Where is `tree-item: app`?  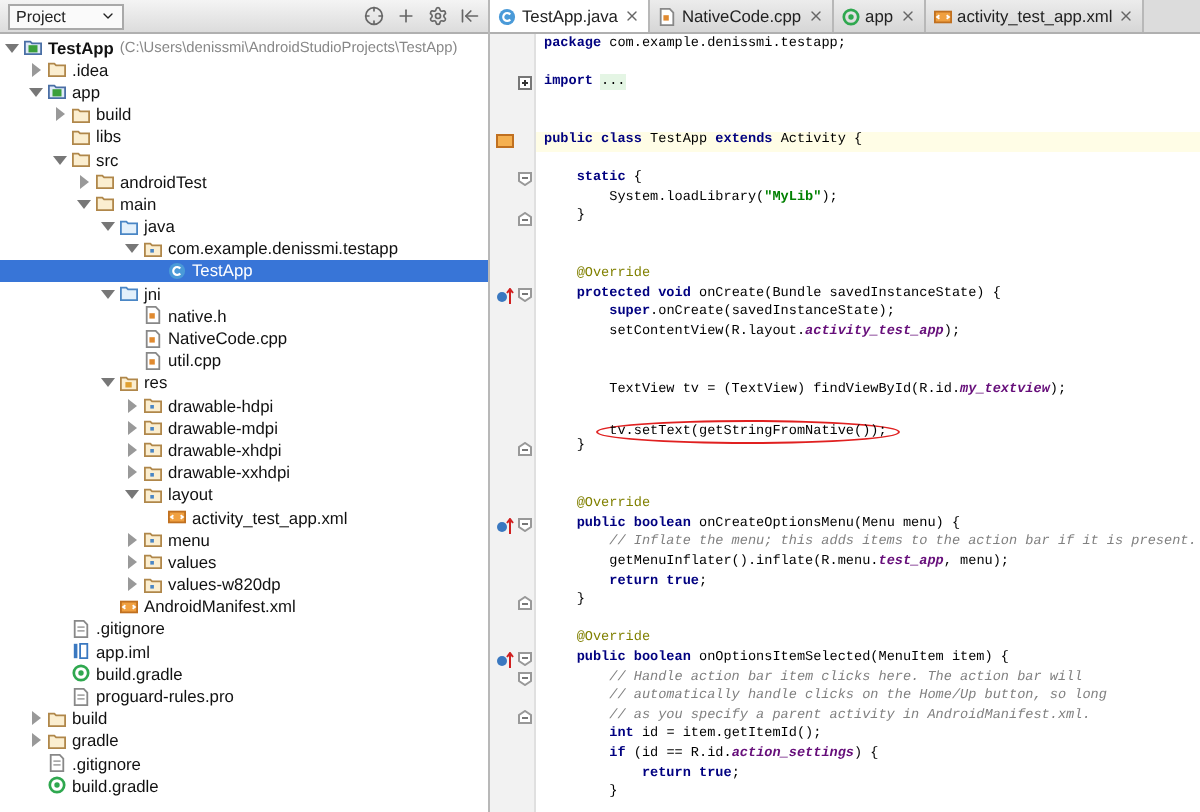
tree-item: app is located at coordinates (244, 92).